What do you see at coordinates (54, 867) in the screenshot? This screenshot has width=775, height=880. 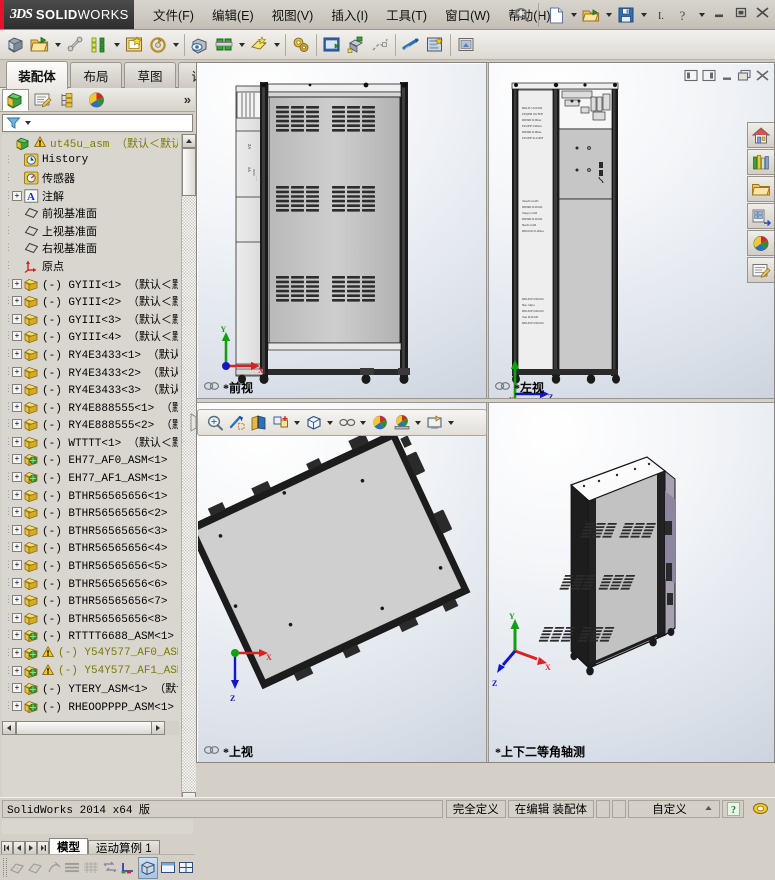 I see `perspective-icon` at bounding box center [54, 867].